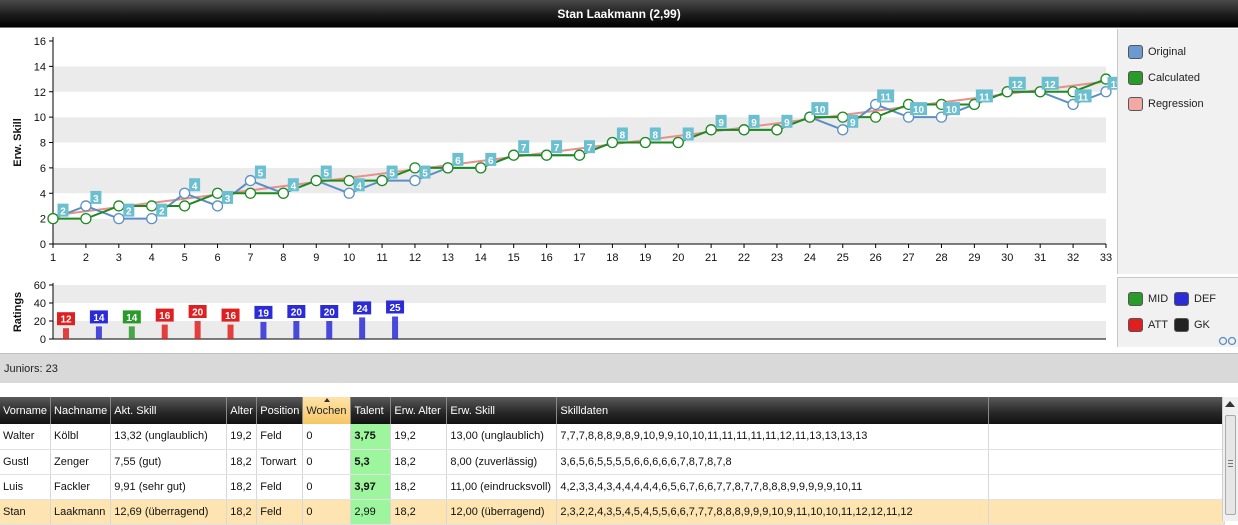 The height and width of the screenshot is (525, 1238). What do you see at coordinates (43, 245) in the screenshot?
I see `y-tick-label: 0` at bounding box center [43, 245].